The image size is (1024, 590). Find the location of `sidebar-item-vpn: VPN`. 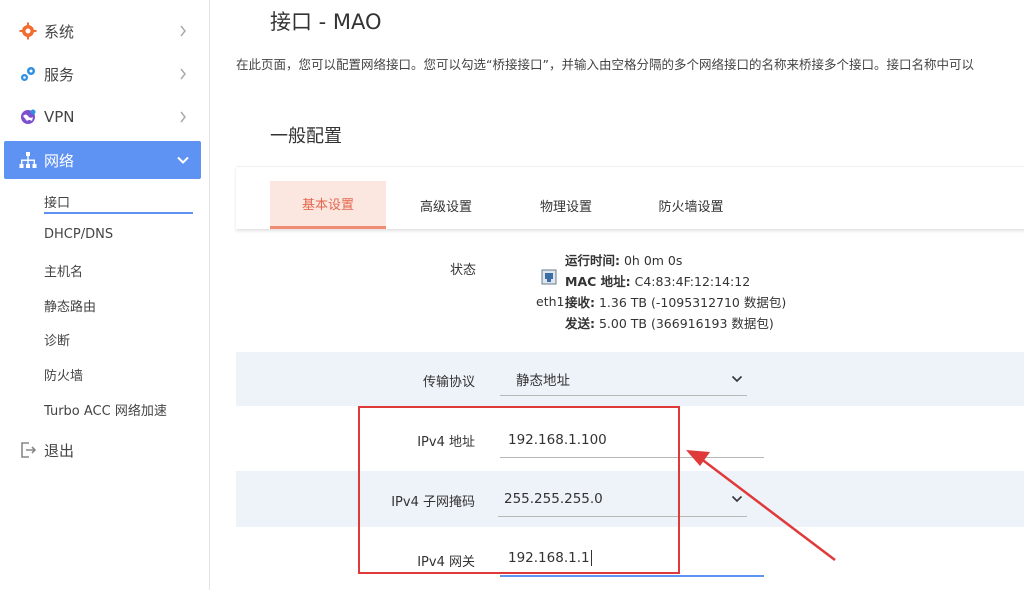

sidebar-item-vpn: VPN is located at coordinates (102, 117).